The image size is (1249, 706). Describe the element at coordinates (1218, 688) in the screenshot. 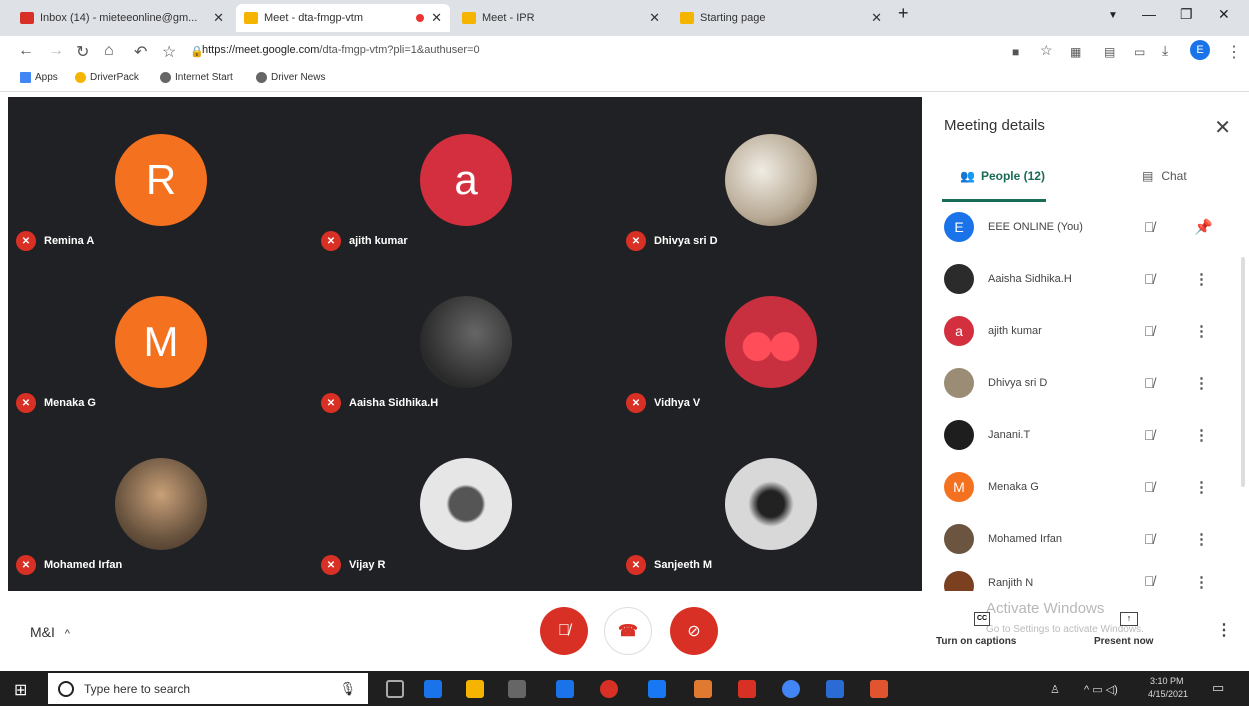

I see `notification-icon: ▭` at that location.